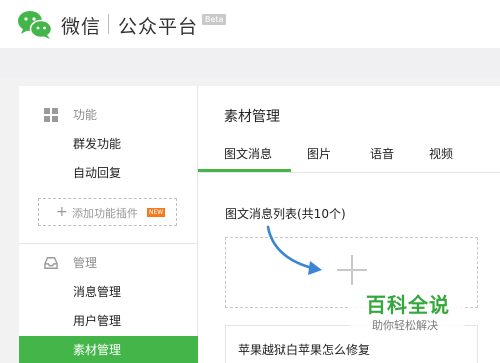  I want to click on plus-icon: +, so click(62, 212).